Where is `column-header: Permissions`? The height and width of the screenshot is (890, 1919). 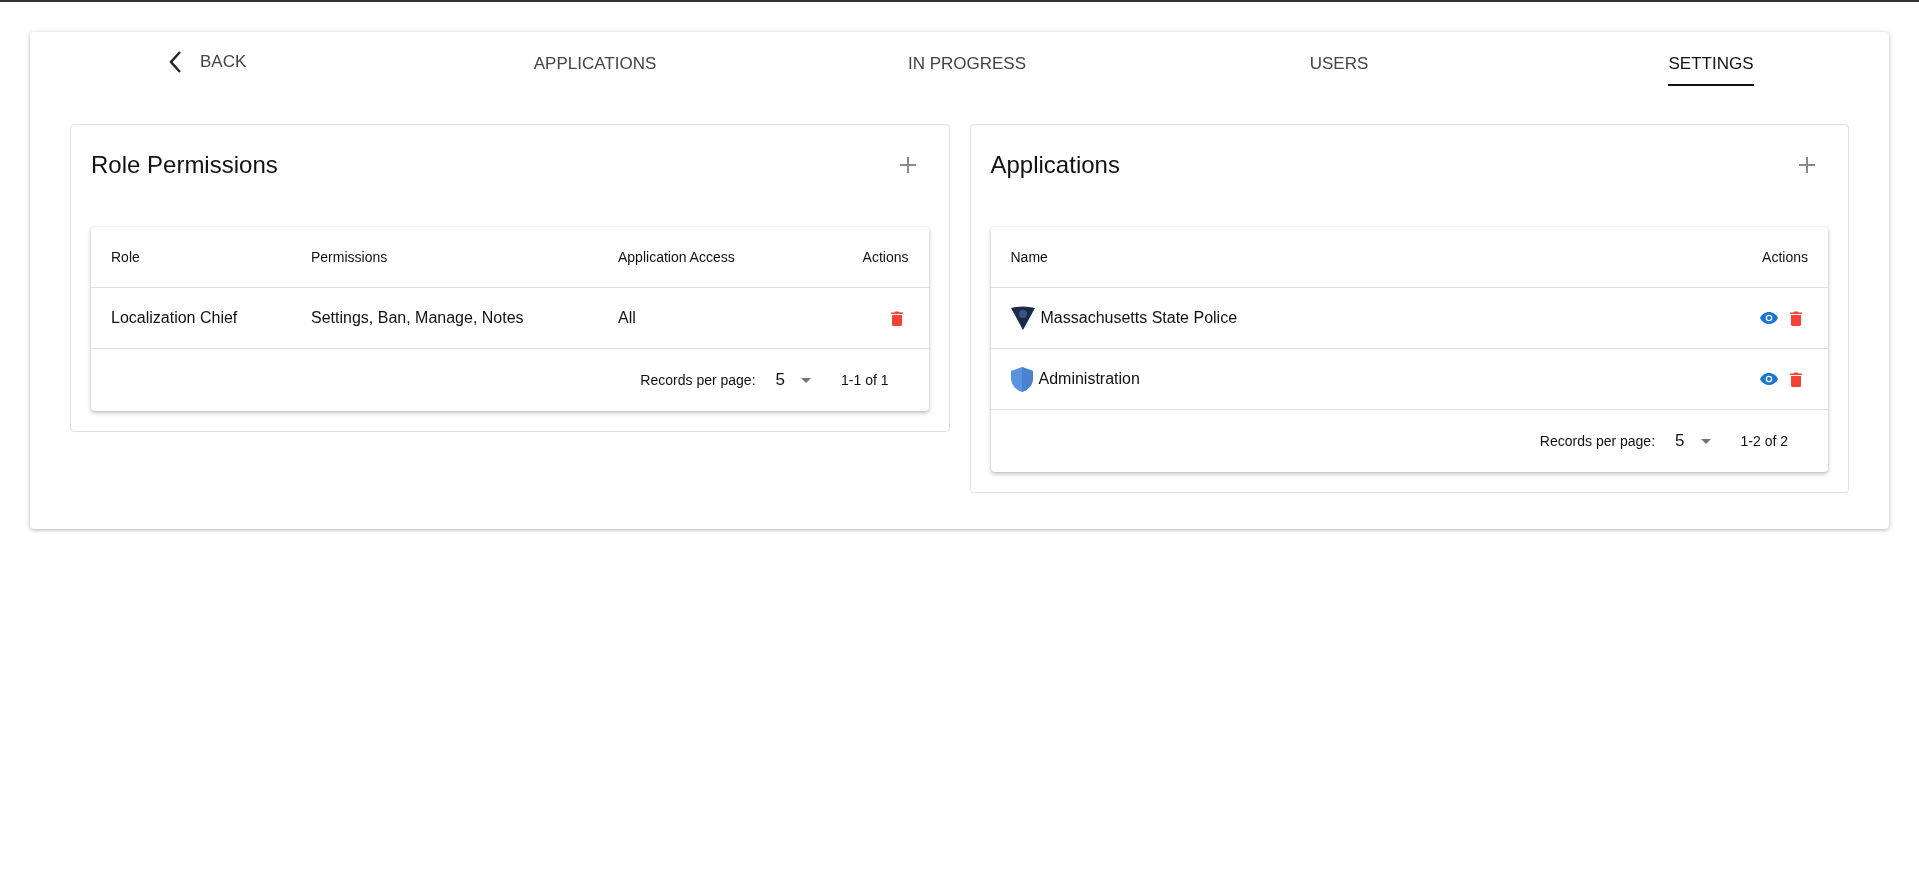
column-header: Permissions is located at coordinates (350, 257).